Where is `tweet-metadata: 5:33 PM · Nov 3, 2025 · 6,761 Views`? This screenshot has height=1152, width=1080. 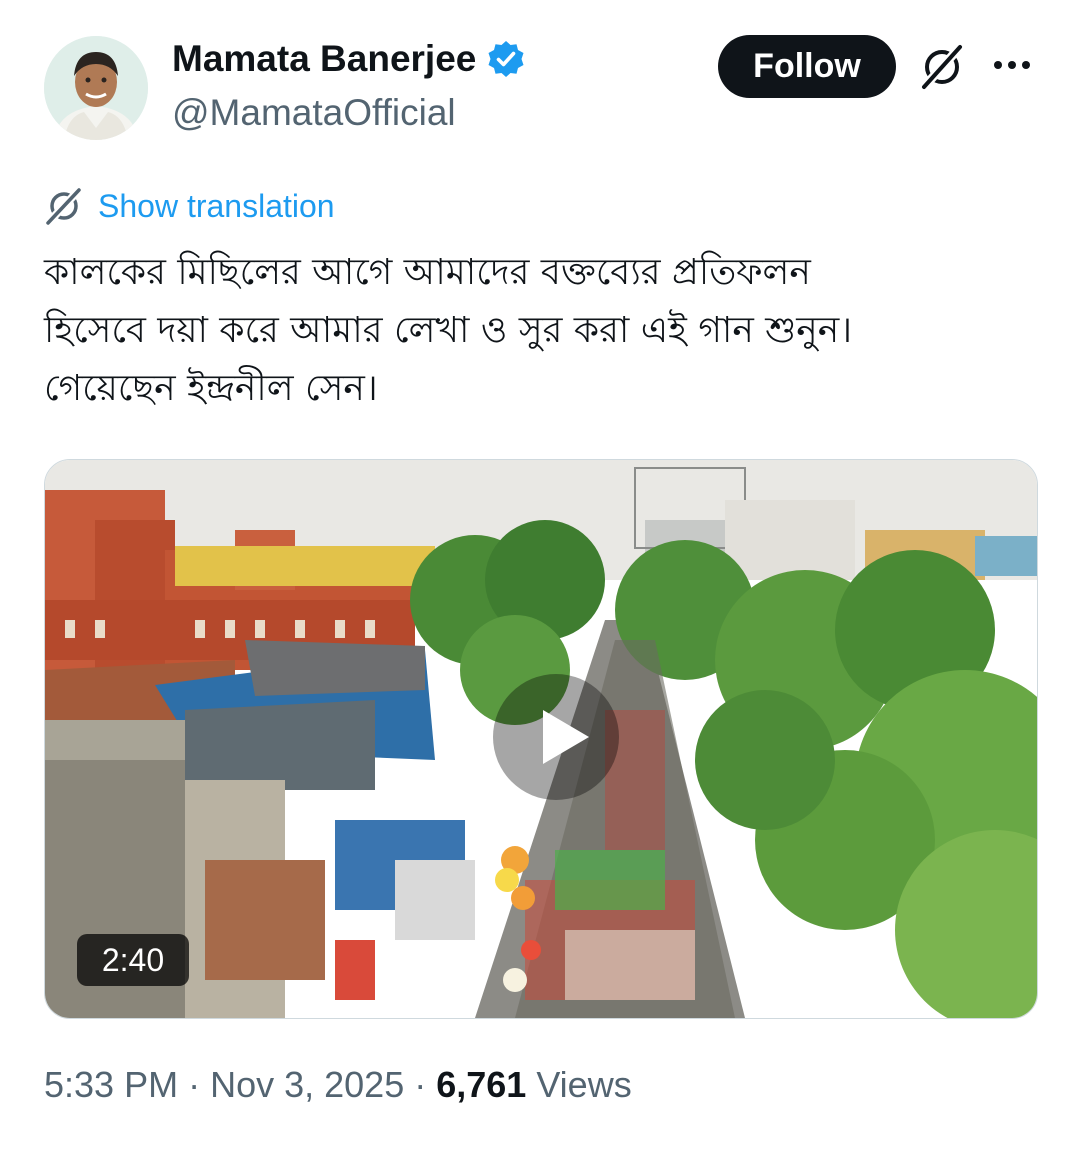
tweet-metadata: 5:33 PM · Nov 3, 2025 · 6,761 Views is located at coordinates (338, 1085).